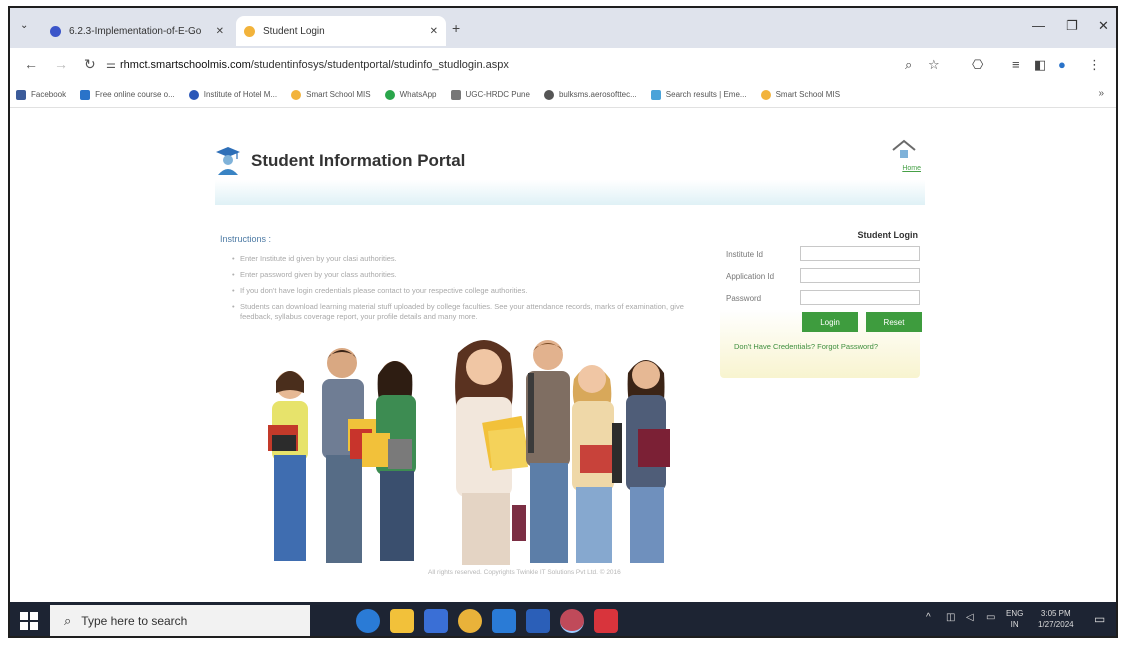 This screenshot has height=645, width=1124. What do you see at coordinates (402, 621) in the screenshot?
I see `file-explorer-icon` at bounding box center [402, 621].